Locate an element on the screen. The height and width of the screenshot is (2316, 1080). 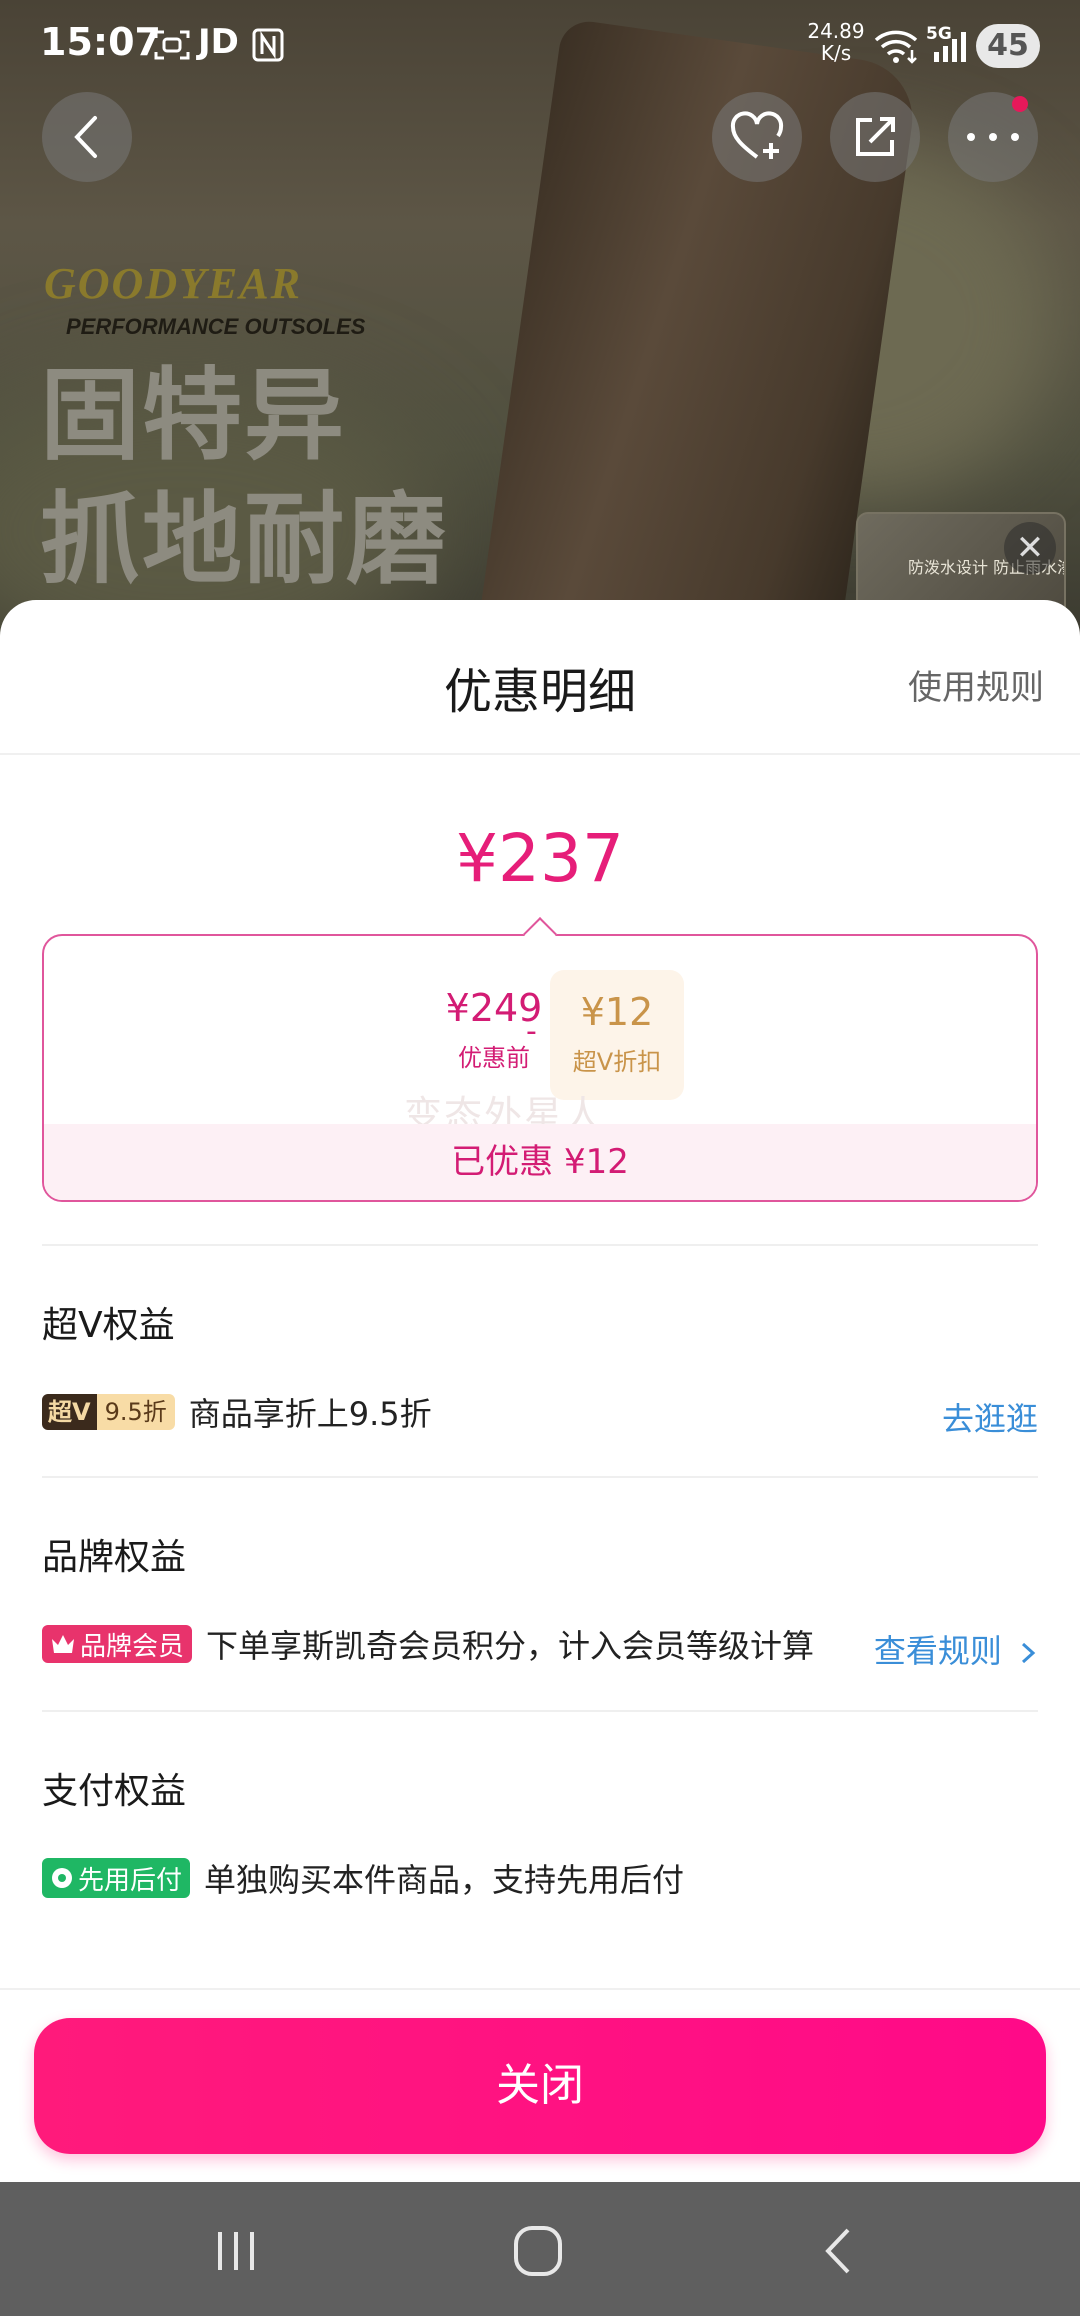
brand-benefit-row: 品牌会员 下单享斯凯奇会员积分，计入会员等级计算 查看规则 is located at coordinates (540, 1647).